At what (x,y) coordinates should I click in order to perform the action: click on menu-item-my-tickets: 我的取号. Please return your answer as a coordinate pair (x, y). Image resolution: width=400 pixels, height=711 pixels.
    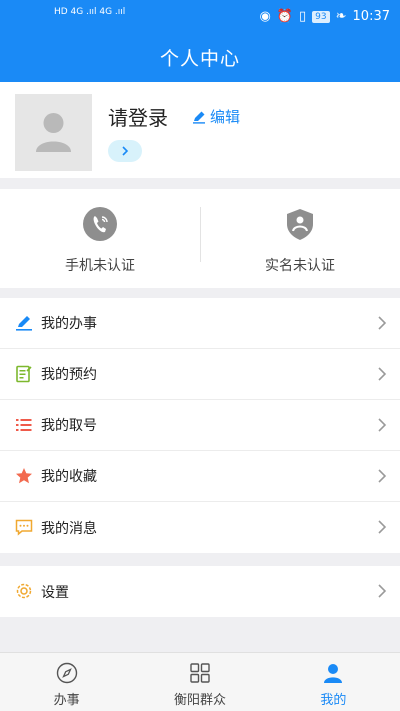
    Looking at the image, I should click on (200, 425).